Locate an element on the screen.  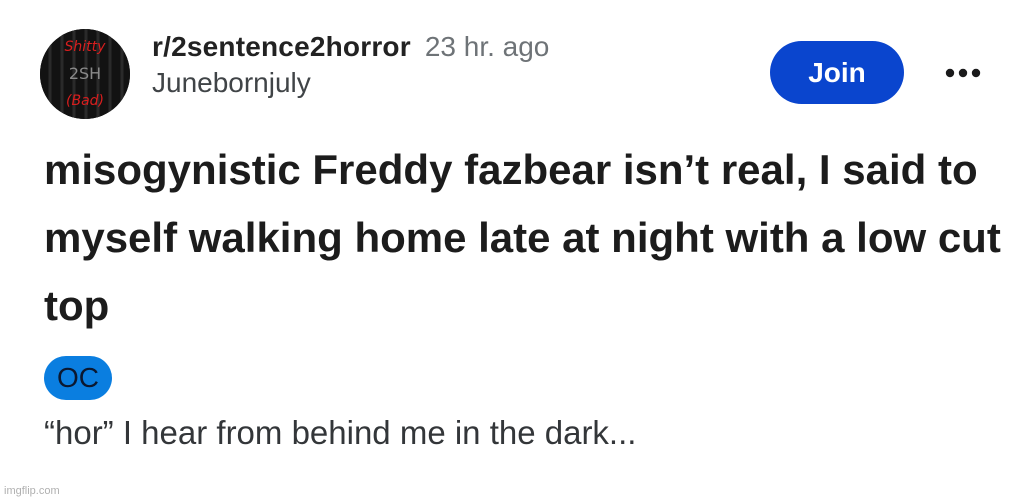
avatar-text-line3: (Bad) is located at coordinates (85, 101).